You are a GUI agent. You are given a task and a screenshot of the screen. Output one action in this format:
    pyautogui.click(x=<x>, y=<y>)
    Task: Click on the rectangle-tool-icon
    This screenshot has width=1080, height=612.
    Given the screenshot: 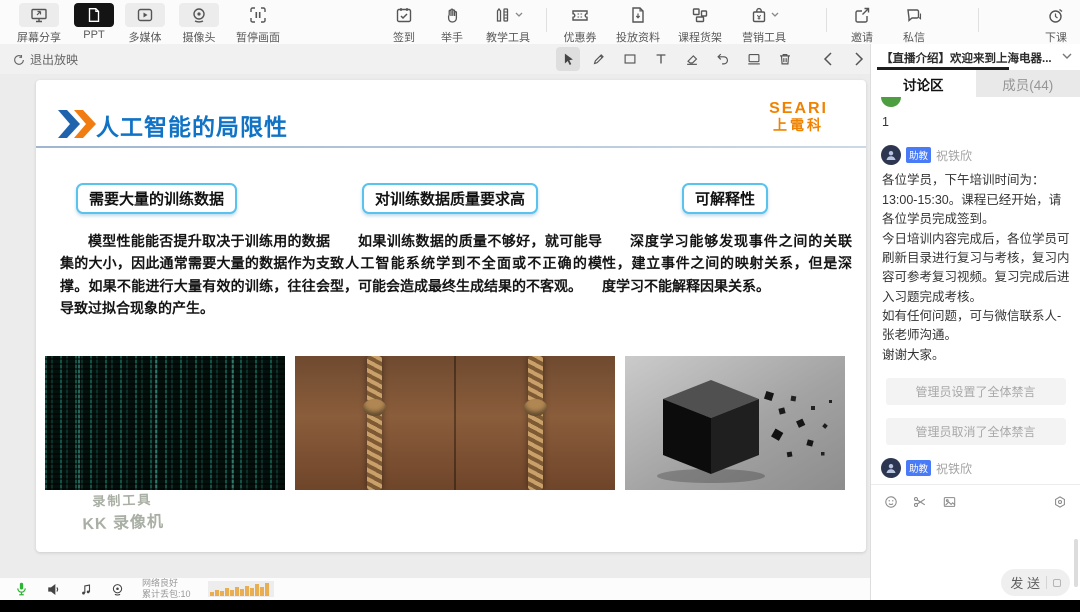 What is the action you would take?
    pyautogui.click(x=630, y=59)
    